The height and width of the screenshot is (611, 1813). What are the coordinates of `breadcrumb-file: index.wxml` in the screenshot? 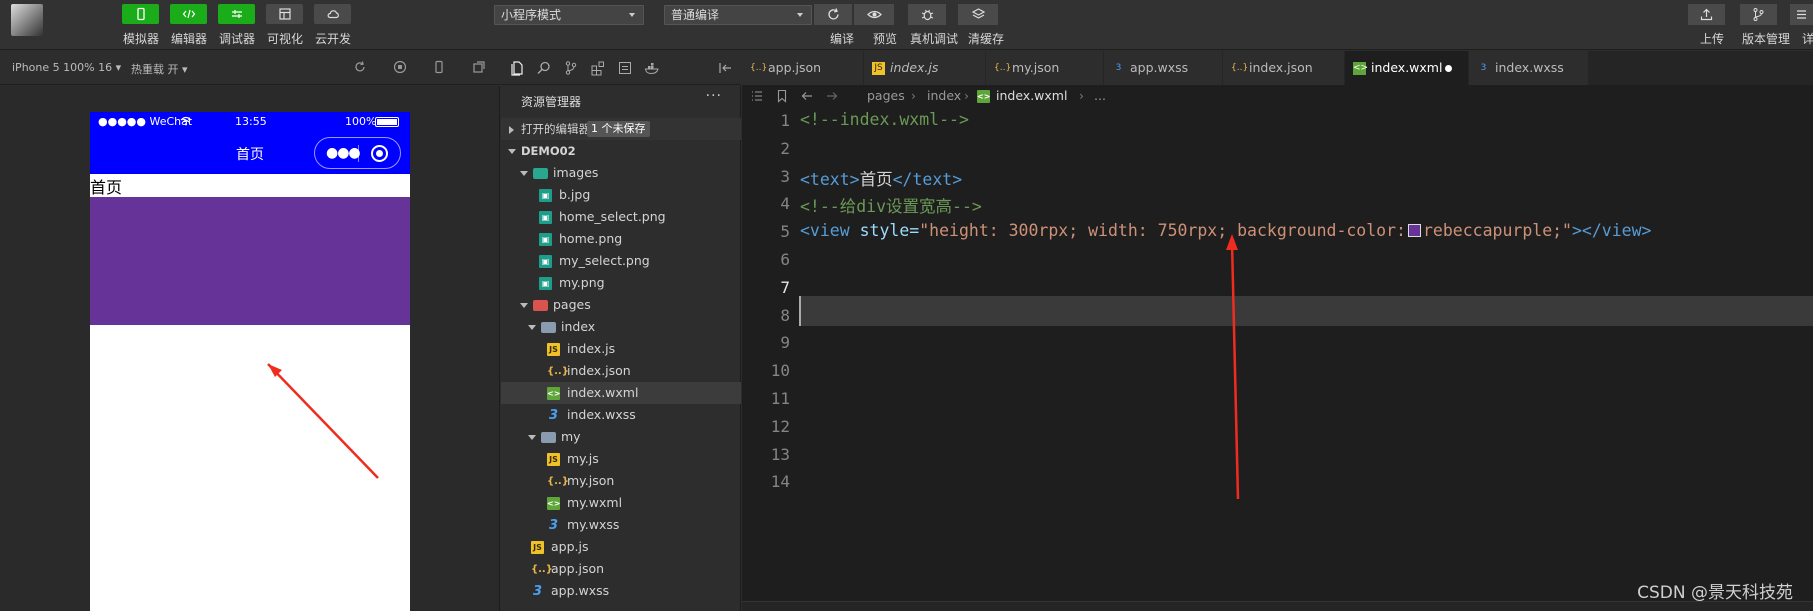 It's located at (1031, 96).